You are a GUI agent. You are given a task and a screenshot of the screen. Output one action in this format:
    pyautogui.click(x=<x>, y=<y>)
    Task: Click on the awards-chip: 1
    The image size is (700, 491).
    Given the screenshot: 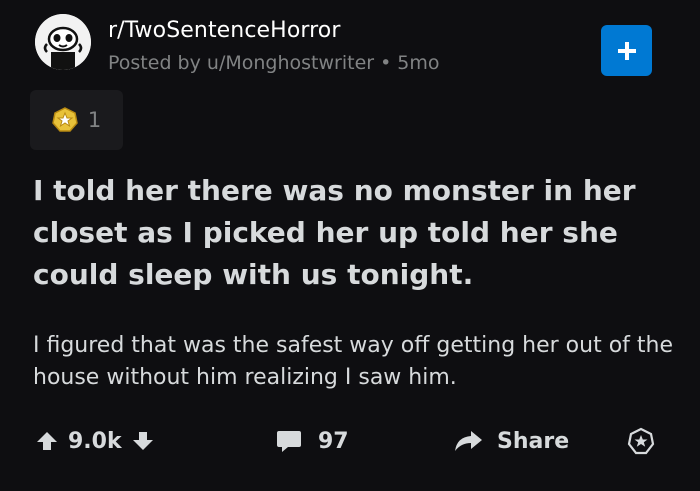 What is the action you would take?
    pyautogui.click(x=76, y=120)
    